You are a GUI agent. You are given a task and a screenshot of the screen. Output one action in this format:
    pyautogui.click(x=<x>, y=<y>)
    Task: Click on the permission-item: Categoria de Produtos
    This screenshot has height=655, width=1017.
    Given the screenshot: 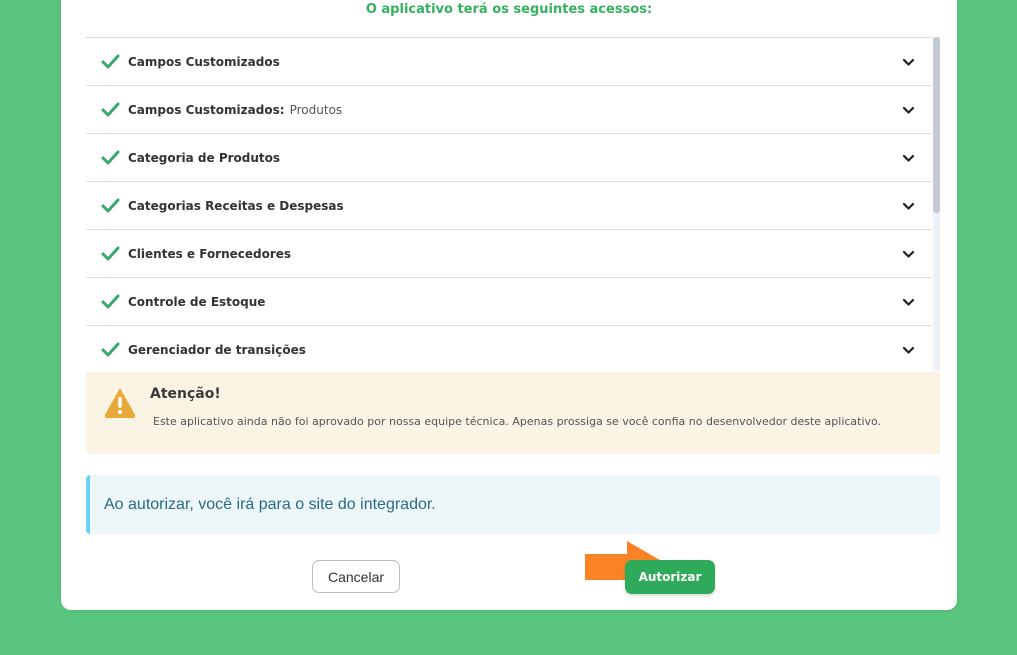 What is the action you would take?
    pyautogui.click(x=509, y=158)
    